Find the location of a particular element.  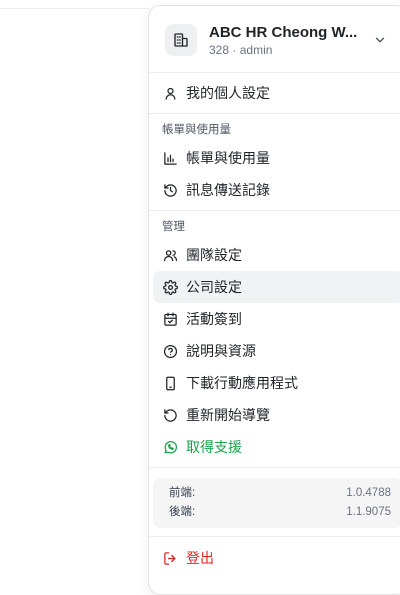

menu-item-logout: 登出 is located at coordinates (276, 558).